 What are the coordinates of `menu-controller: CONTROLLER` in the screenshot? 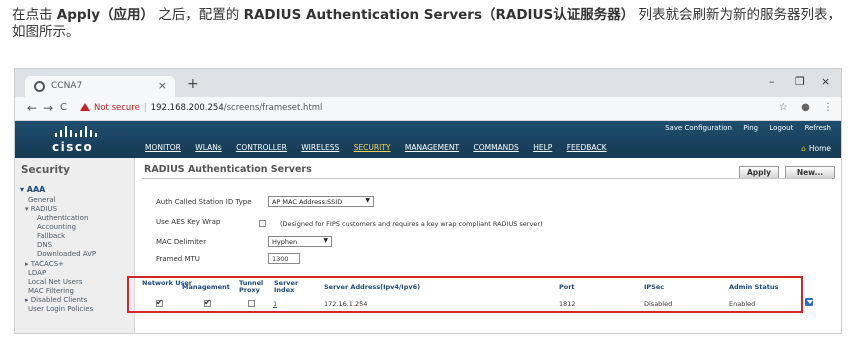 It's located at (261, 147).